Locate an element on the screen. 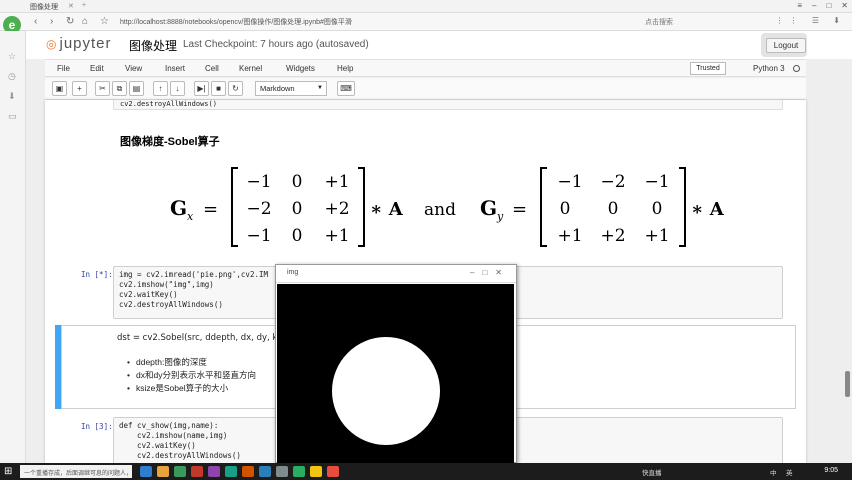  menu-file: File is located at coordinates (63, 68).